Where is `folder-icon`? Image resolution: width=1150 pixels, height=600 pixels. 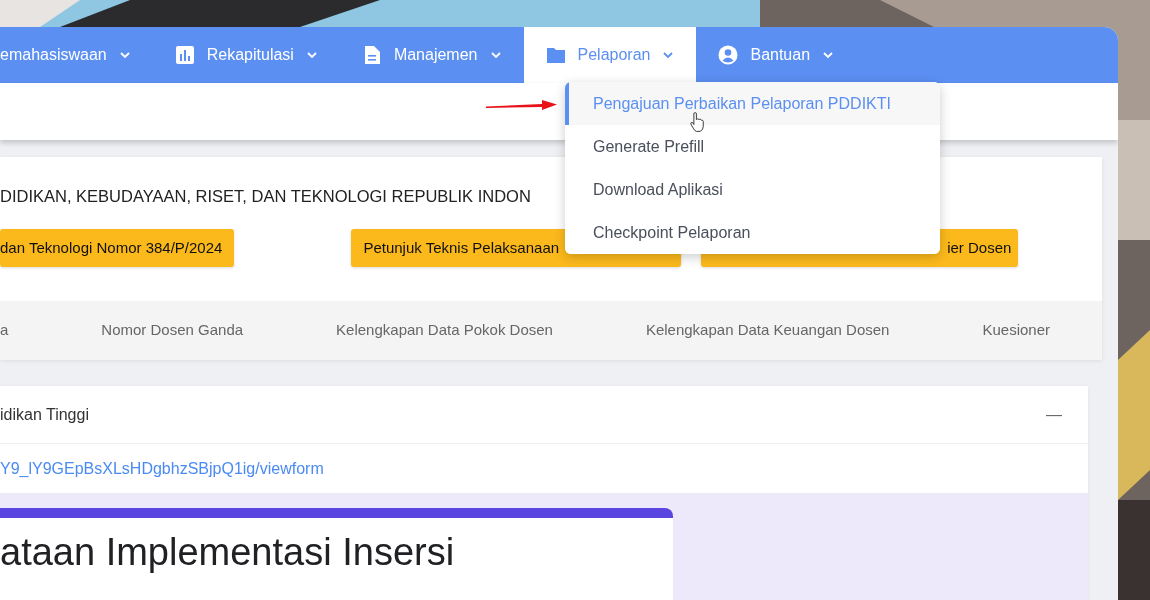 folder-icon is located at coordinates (555, 55).